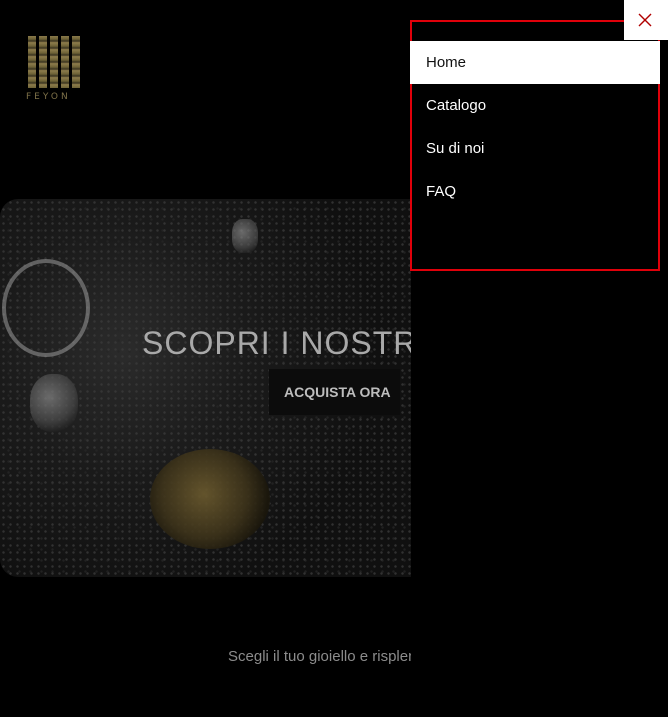 The image size is (668, 717). Describe the element at coordinates (55, 62) in the screenshot. I see `logo-mark` at that location.